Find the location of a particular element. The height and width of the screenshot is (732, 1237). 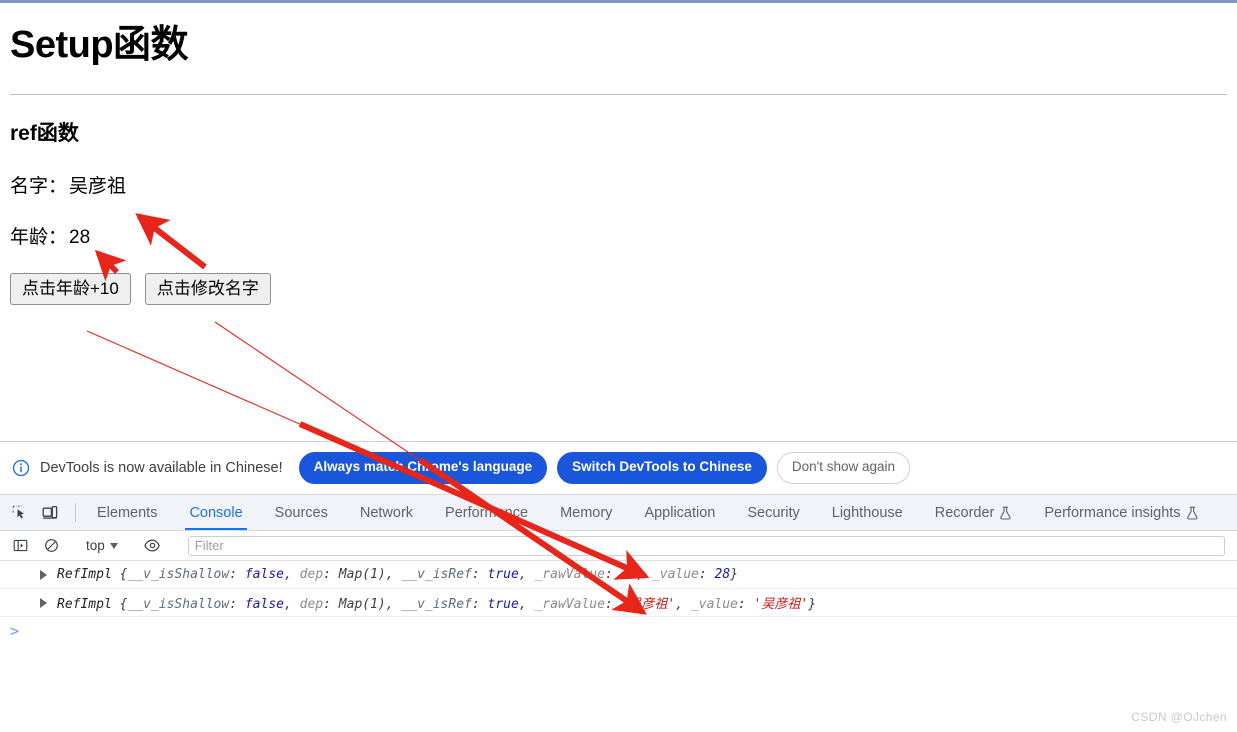

tab-label: Security is located at coordinates (773, 512).